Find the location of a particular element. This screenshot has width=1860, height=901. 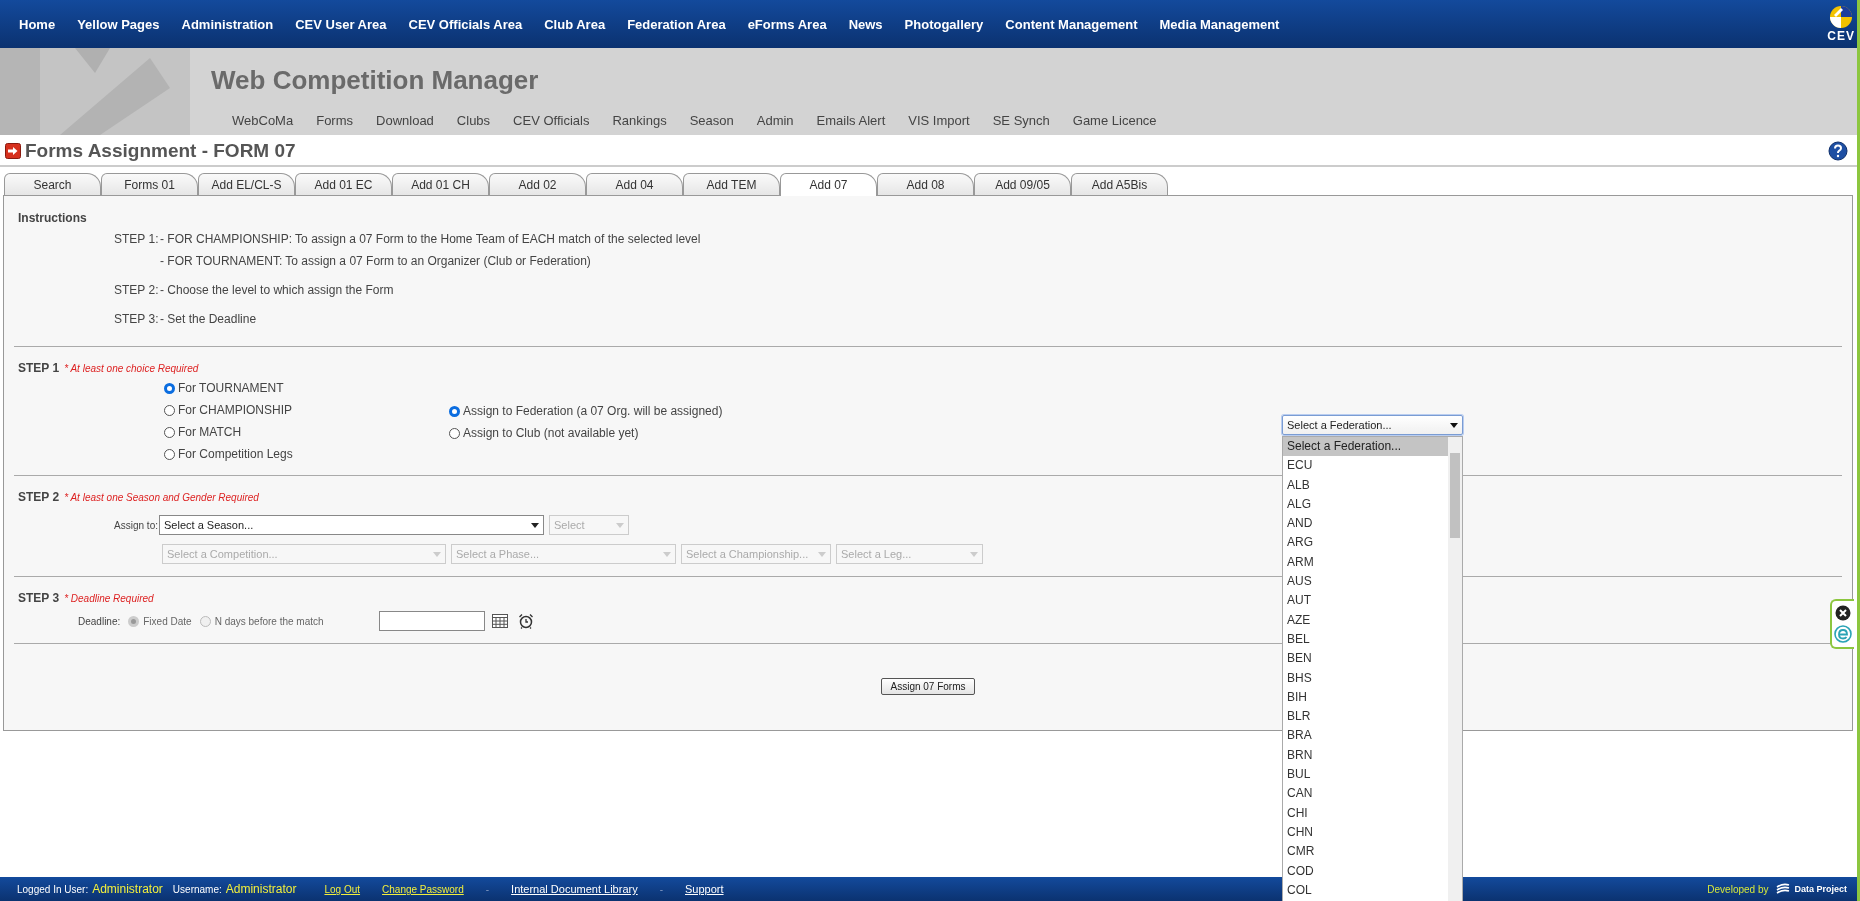

nav-link: CEV User Area is located at coordinates (341, 24).